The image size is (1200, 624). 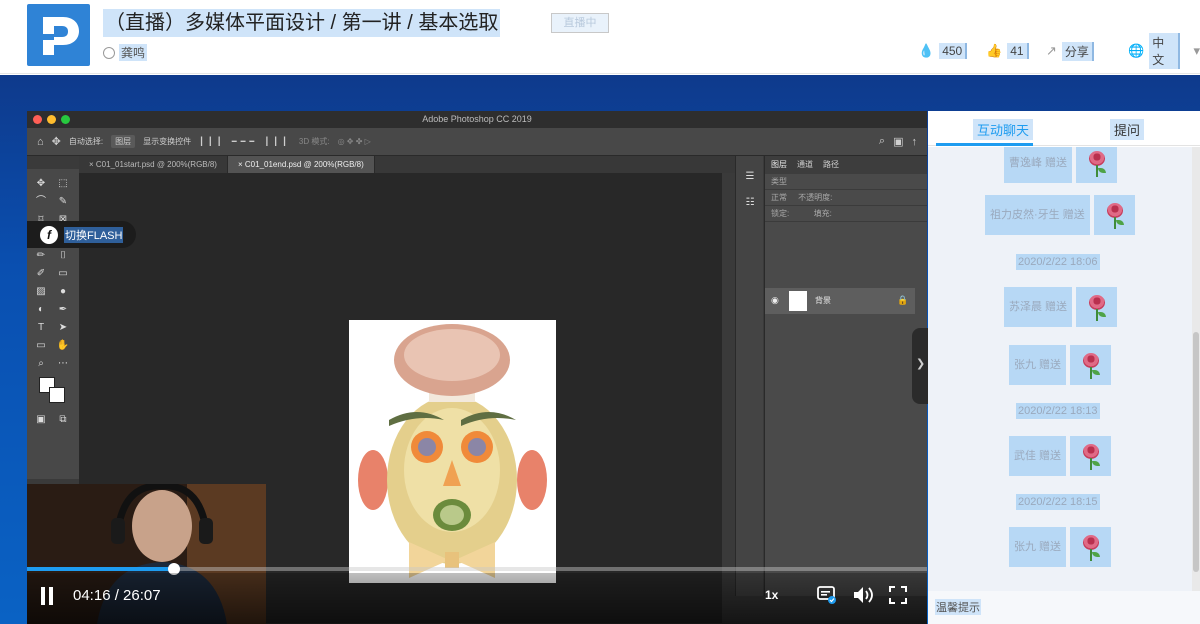 I want to click on ps-lock-row: 锁定: 填充:, so click(x=846, y=214).